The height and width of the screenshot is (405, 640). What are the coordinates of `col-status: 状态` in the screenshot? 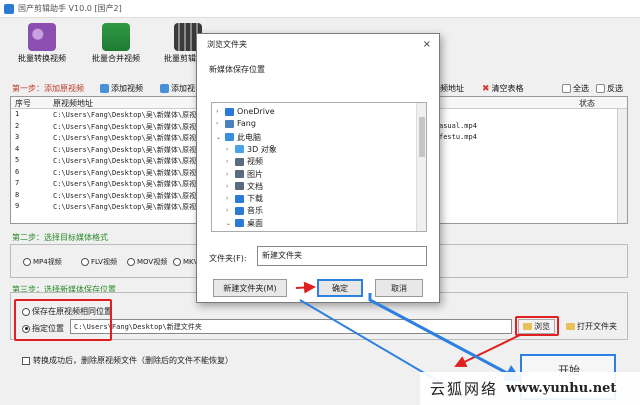 It's located at (587, 103).